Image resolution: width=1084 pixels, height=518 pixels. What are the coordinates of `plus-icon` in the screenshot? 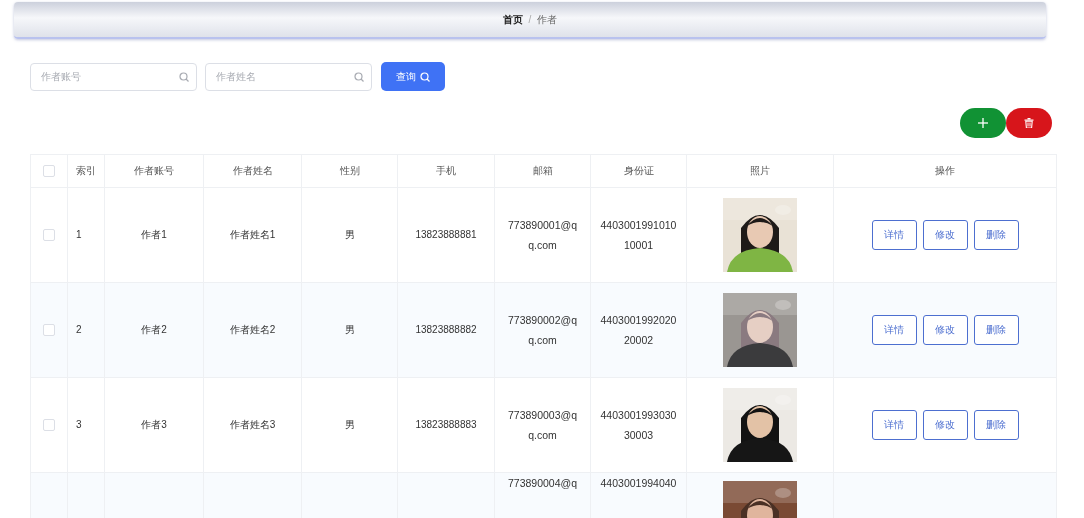 It's located at (983, 123).